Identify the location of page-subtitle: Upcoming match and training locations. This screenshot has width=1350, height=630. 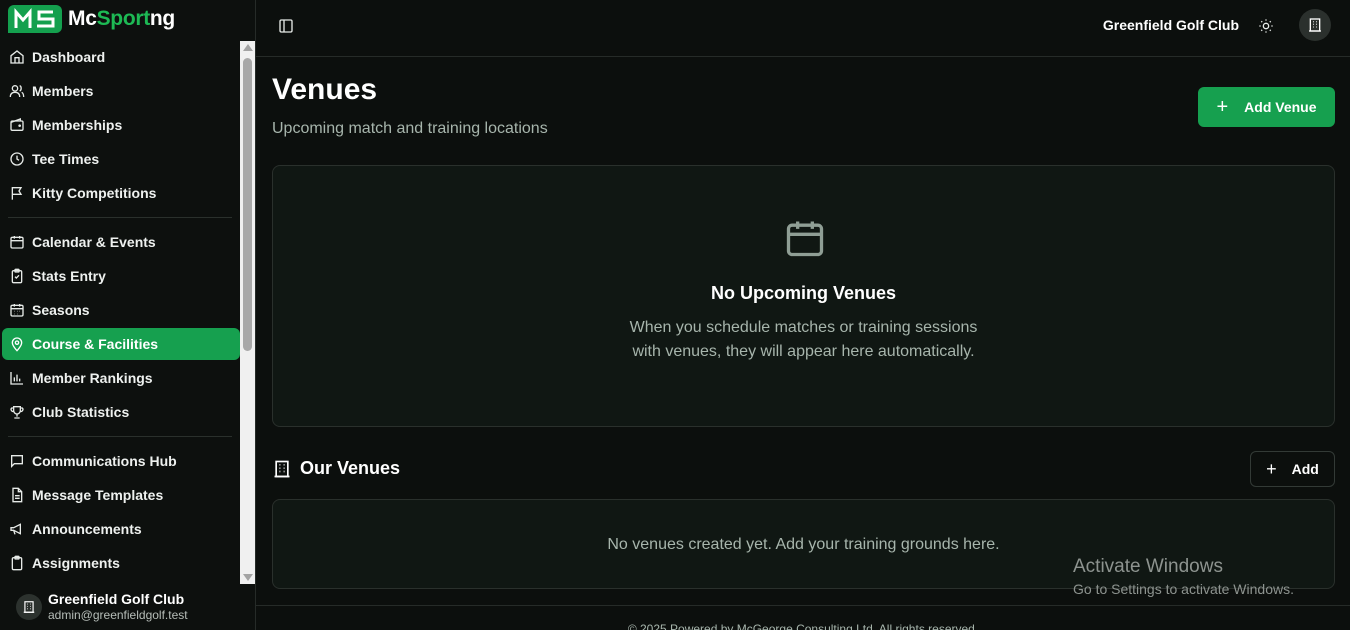
(410, 128).